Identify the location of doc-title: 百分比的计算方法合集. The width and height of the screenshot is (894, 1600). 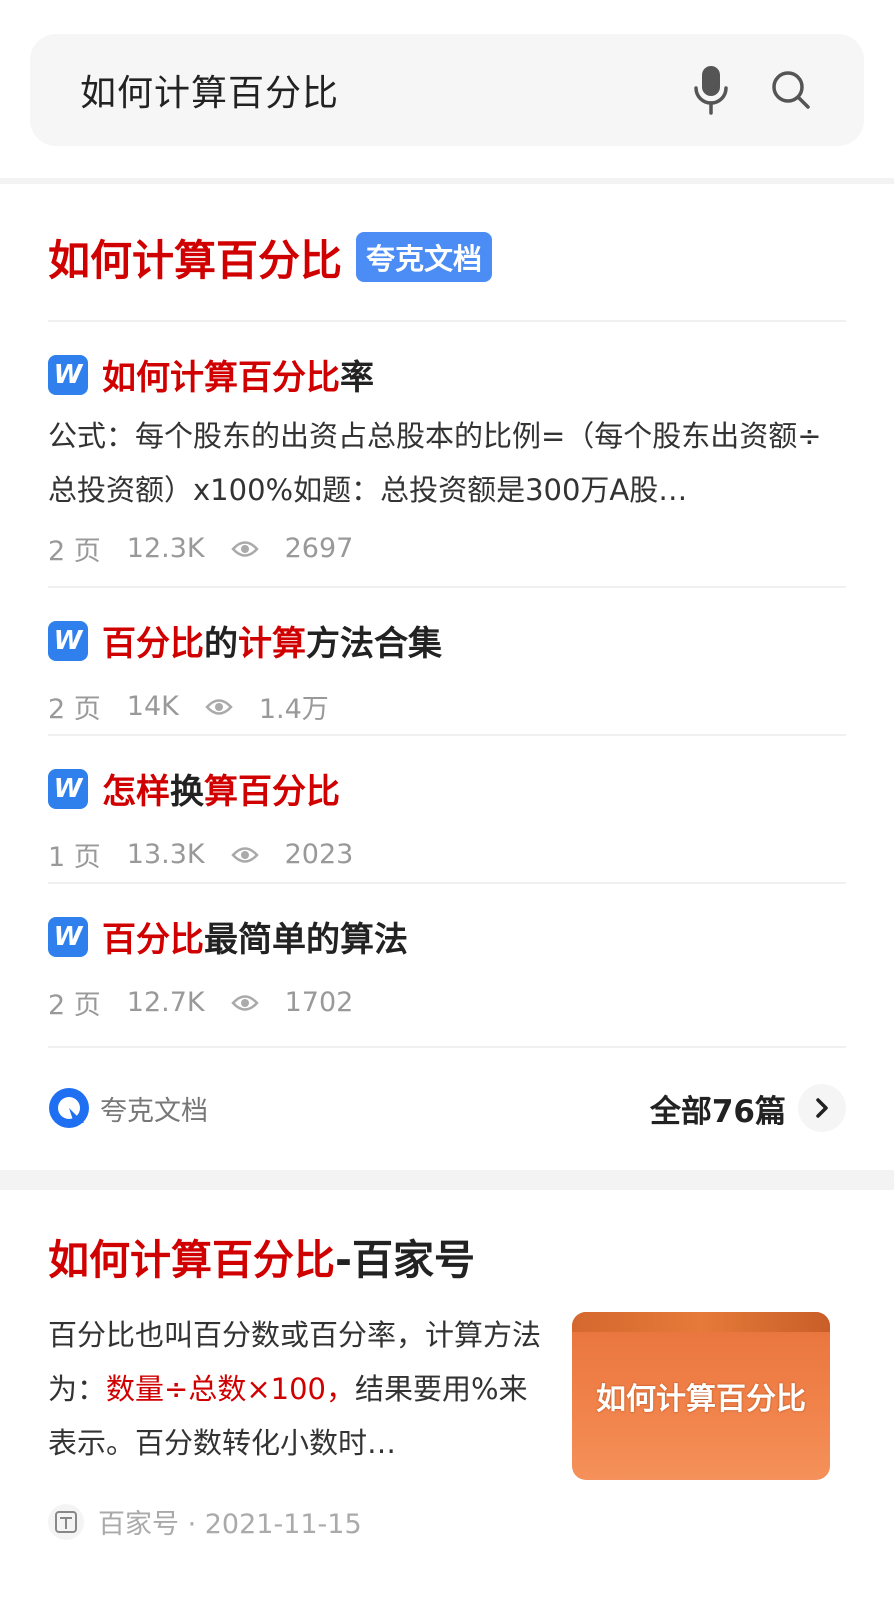
(272, 640).